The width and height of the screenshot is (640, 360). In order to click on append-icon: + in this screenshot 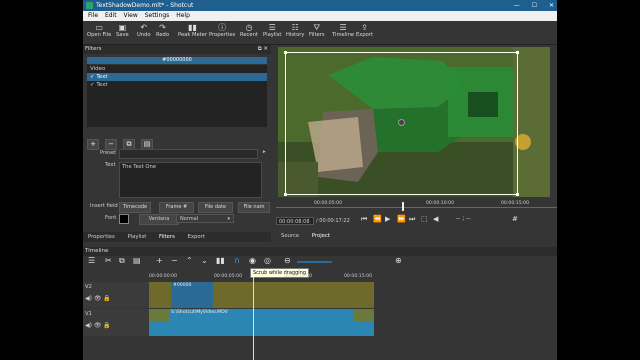, I will do `click(159, 260)`.